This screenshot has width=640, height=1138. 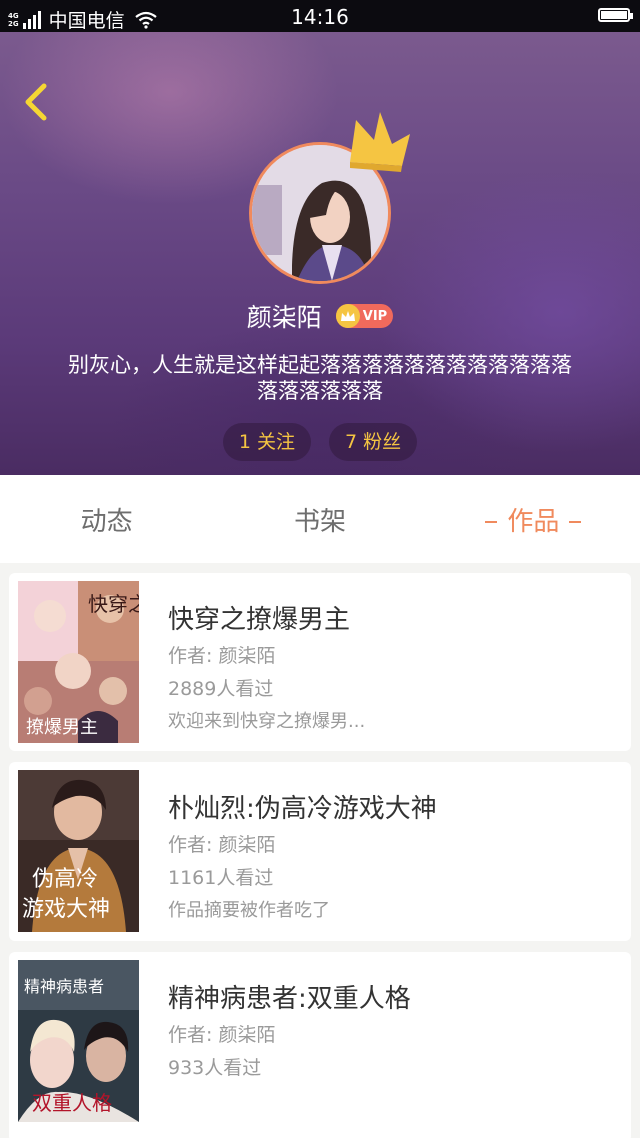 I want to click on follow-stats: 1 关注 7 粉丝, so click(x=320, y=442).